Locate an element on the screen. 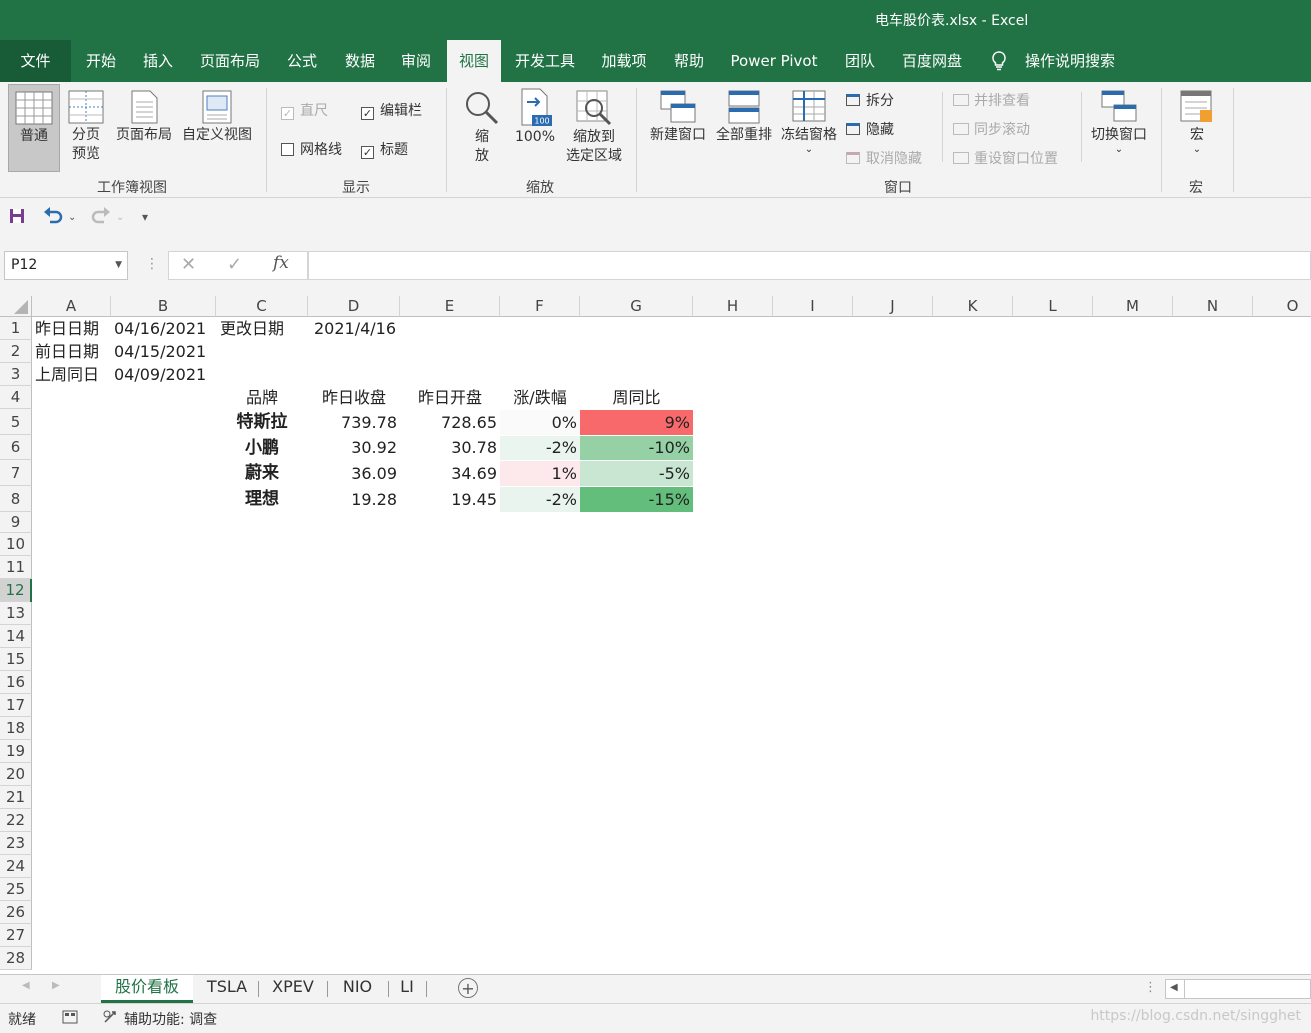 The width and height of the screenshot is (1311, 1033). zoom-button: 缩 放 is located at coordinates (482, 127).